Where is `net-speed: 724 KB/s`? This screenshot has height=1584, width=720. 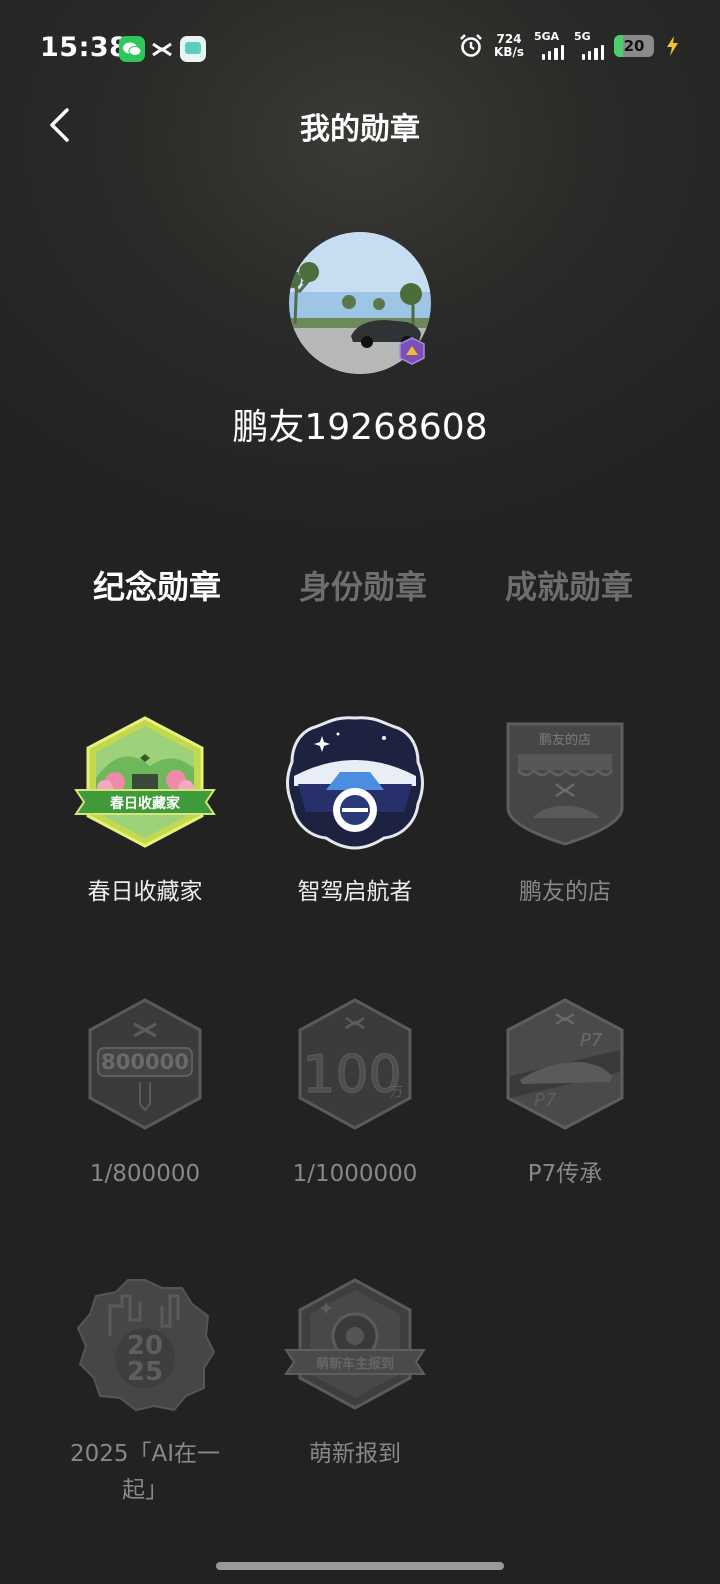 net-speed: 724 KB/s is located at coordinates (509, 46).